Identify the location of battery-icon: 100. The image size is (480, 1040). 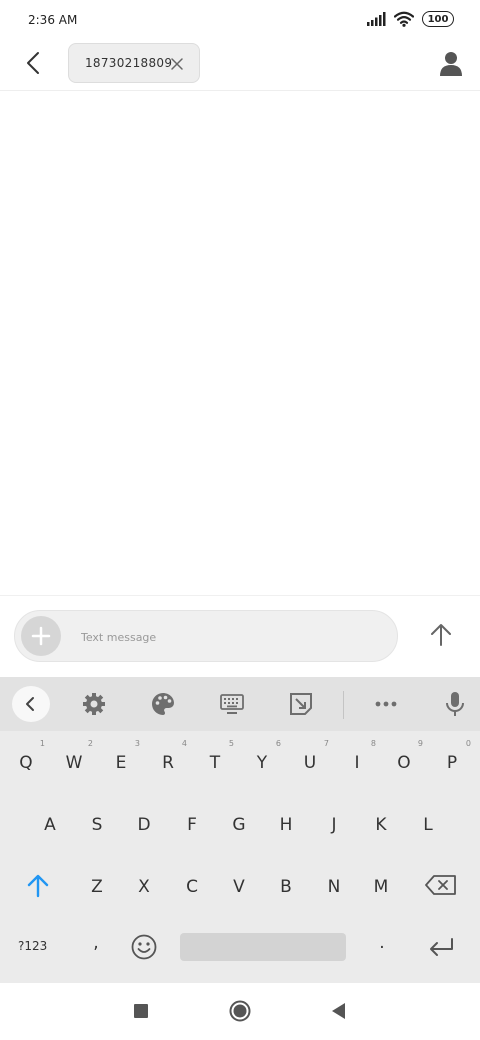
(438, 19).